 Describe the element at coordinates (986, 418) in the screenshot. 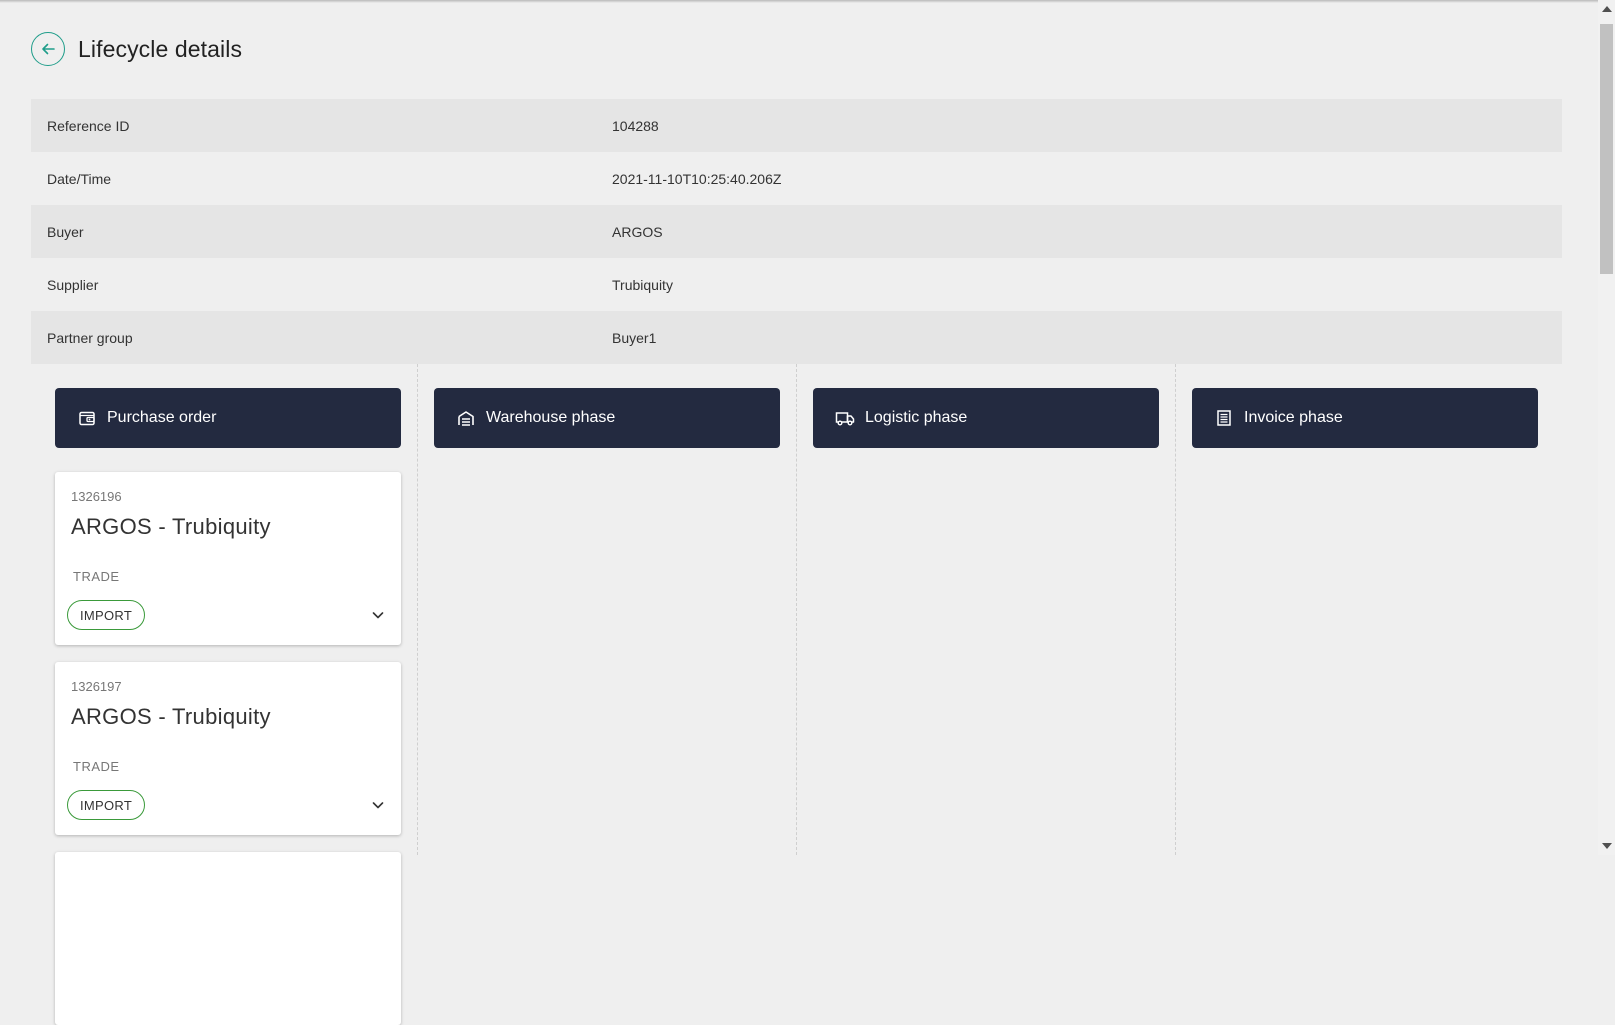

I see `phase-header-logistic: Logistic phase` at that location.